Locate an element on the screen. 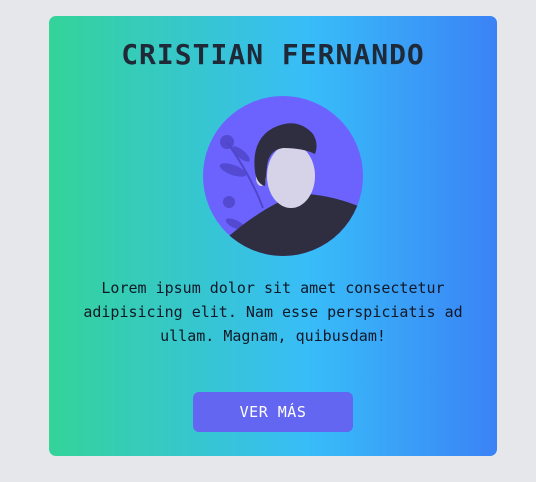  avatar-illustration-icon is located at coordinates (283, 176).